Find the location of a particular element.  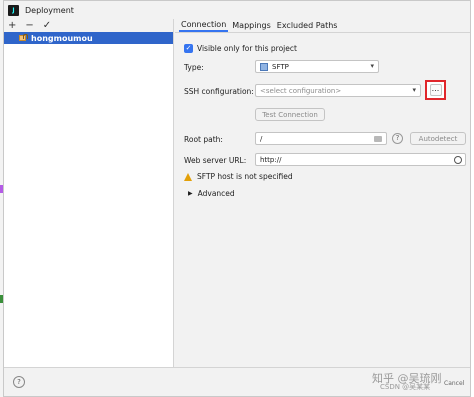

title-bar: J Deployment is located at coordinates (237, 10).